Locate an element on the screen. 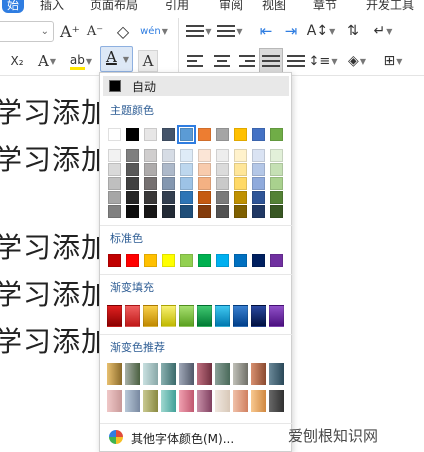  text-effect-button: A ▼ is located at coordinates (47, 61).